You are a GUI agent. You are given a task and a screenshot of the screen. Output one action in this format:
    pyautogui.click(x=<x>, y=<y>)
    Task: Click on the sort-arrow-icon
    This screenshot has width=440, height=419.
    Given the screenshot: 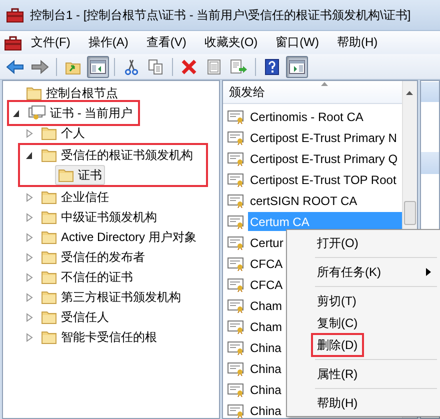 What is the action you would take?
    pyautogui.click(x=324, y=84)
    